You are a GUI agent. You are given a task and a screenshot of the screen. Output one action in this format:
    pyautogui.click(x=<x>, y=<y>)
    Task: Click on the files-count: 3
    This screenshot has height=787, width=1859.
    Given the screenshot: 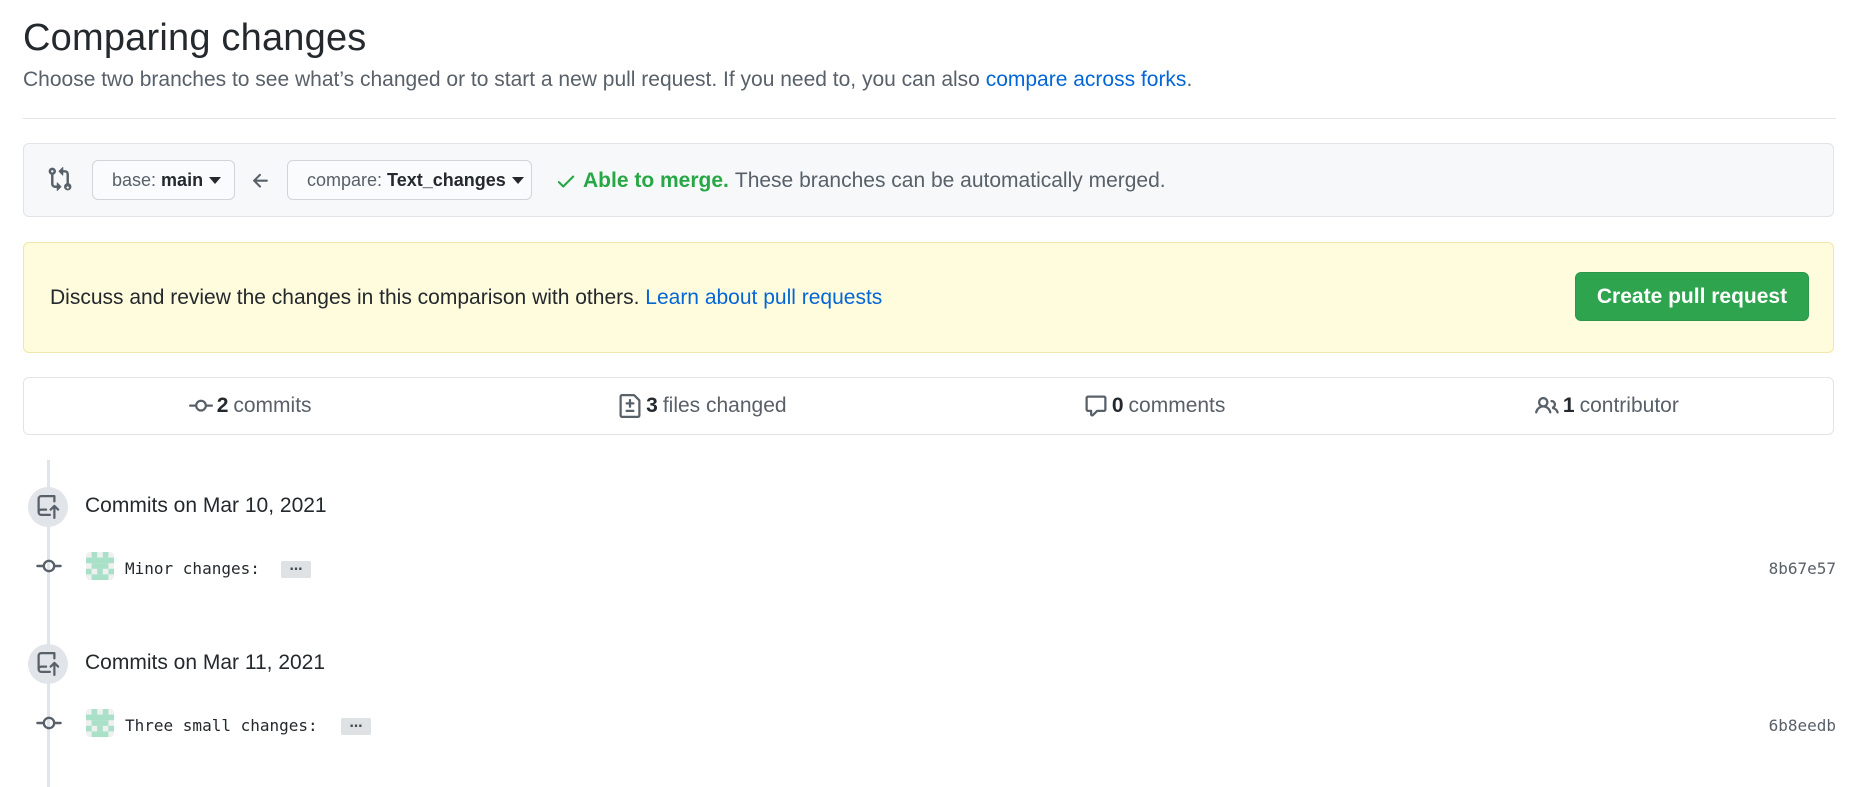 What is the action you would take?
    pyautogui.click(x=652, y=405)
    